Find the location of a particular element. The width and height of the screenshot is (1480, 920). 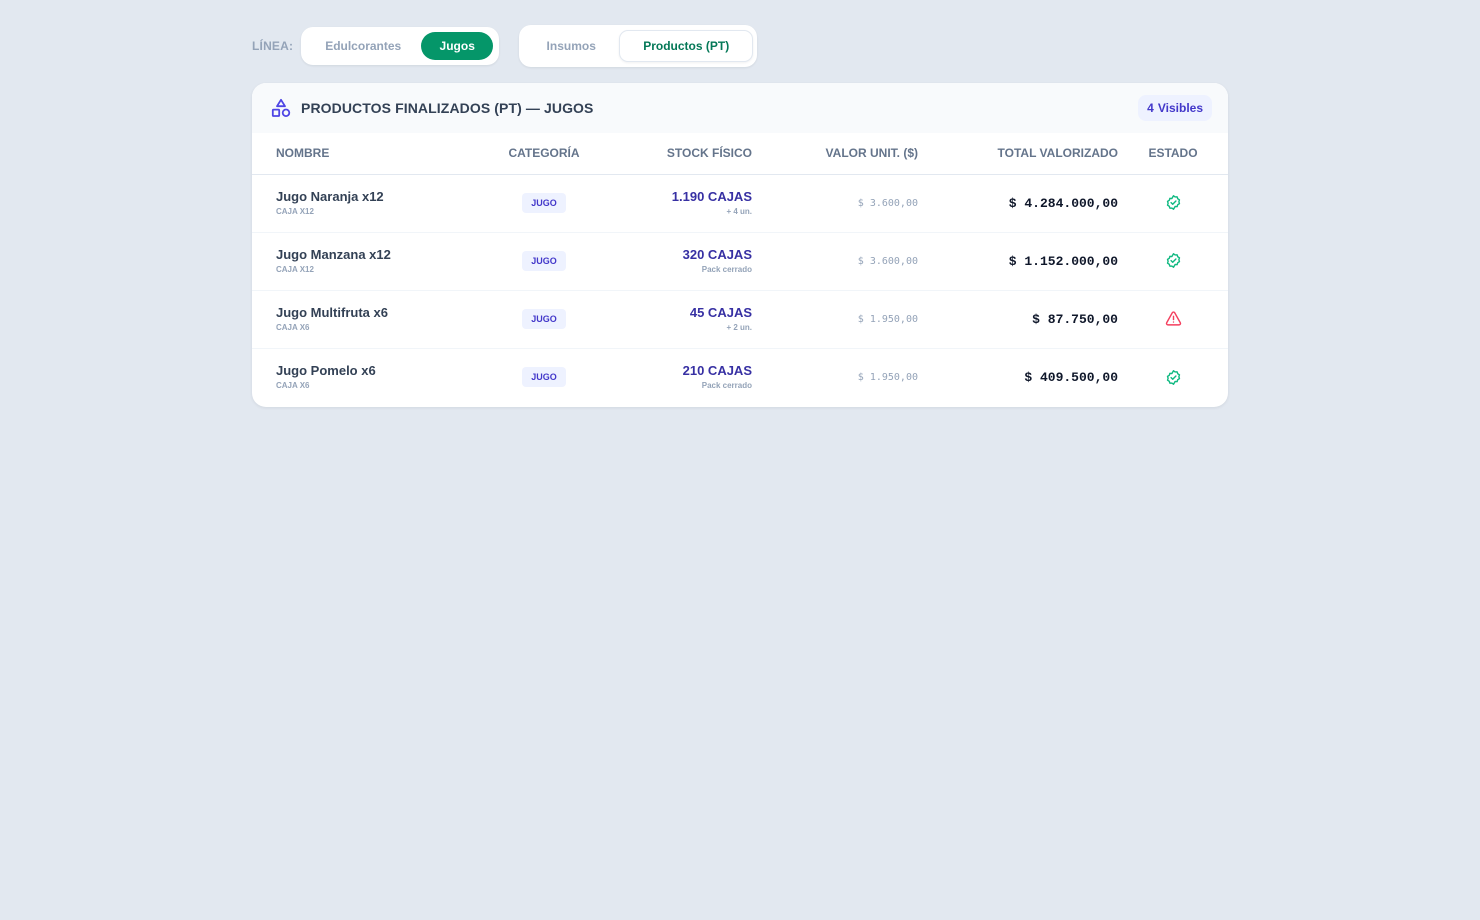

visible-label: Visibles is located at coordinates (1180, 108).